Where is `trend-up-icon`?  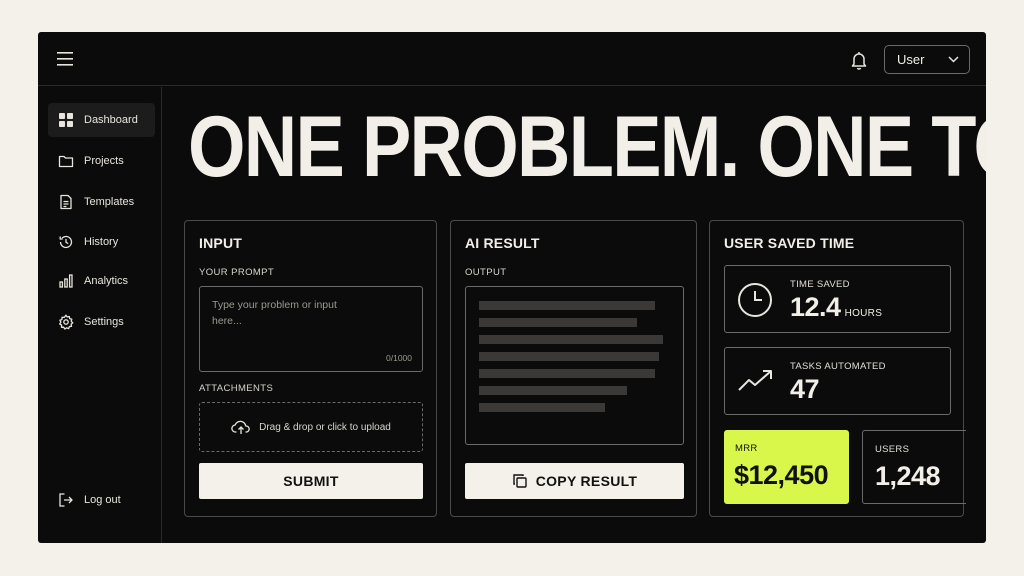 trend-up-icon is located at coordinates (755, 380).